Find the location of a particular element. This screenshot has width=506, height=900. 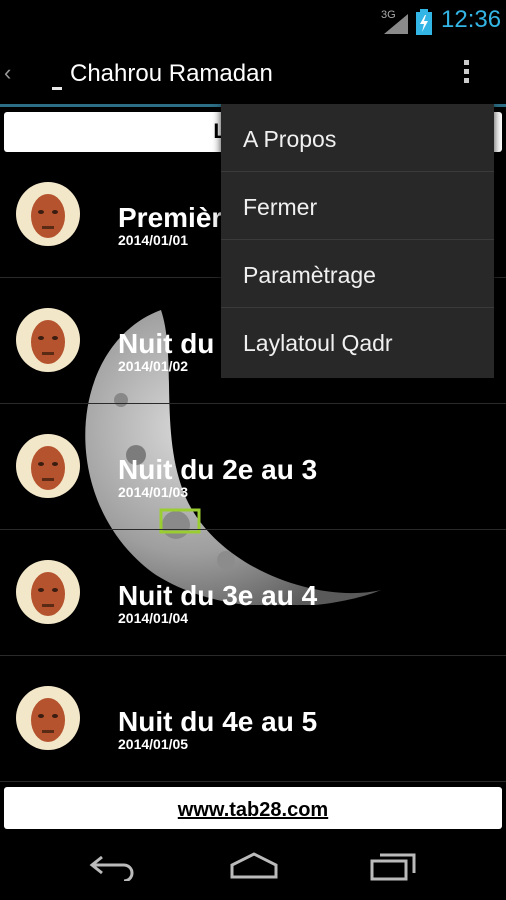

clock: 12:36 is located at coordinates (471, 19).